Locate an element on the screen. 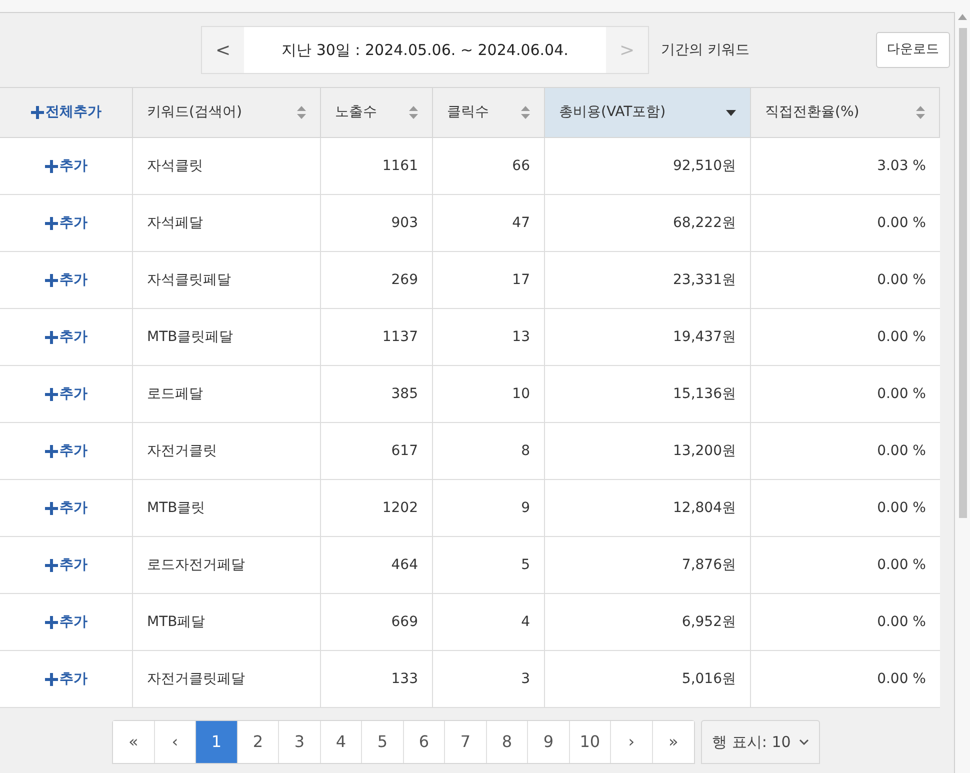 Image resolution: width=970 pixels, height=773 pixels. scrollbar-thumb is located at coordinates (962, 273).